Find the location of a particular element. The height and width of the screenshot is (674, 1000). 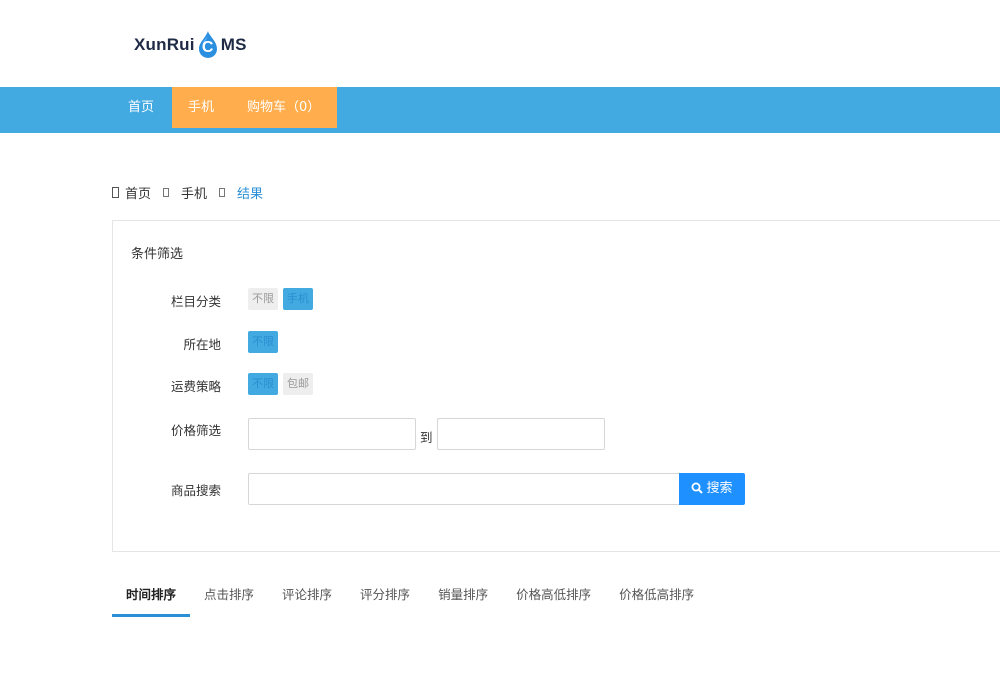

breadcrumb: 首页 手机 结果 is located at coordinates (188, 192).